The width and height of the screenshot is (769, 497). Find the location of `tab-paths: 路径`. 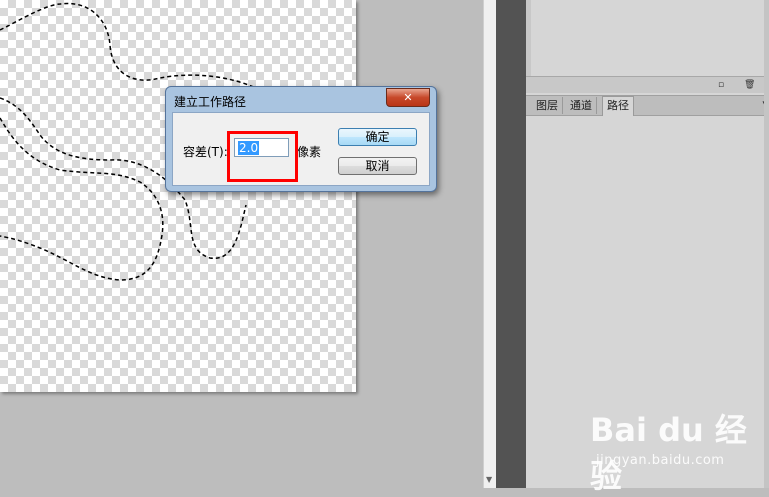

tab-paths: 路径 is located at coordinates (618, 106).